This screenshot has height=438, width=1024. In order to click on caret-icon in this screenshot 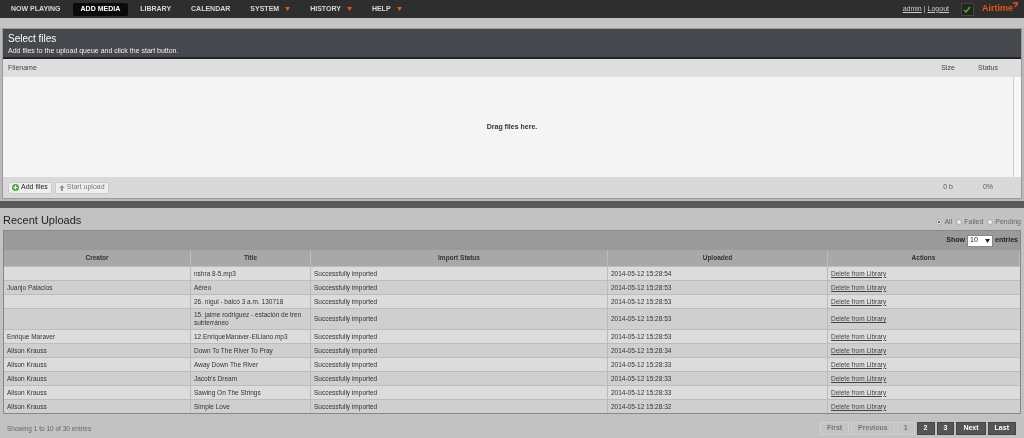, I will do `click(988, 240)`.